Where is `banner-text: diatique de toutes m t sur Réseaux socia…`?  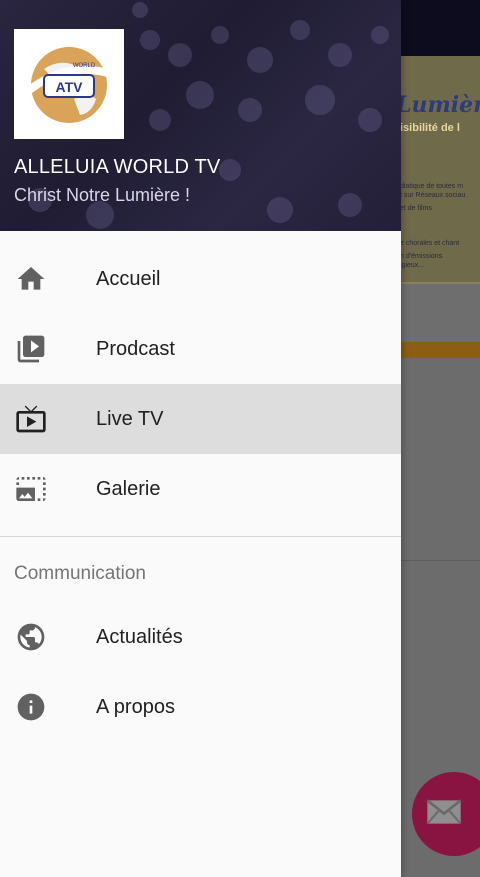
banner-text: diatique de toutes m t sur Réseaux socia… is located at coordinates (433, 226).